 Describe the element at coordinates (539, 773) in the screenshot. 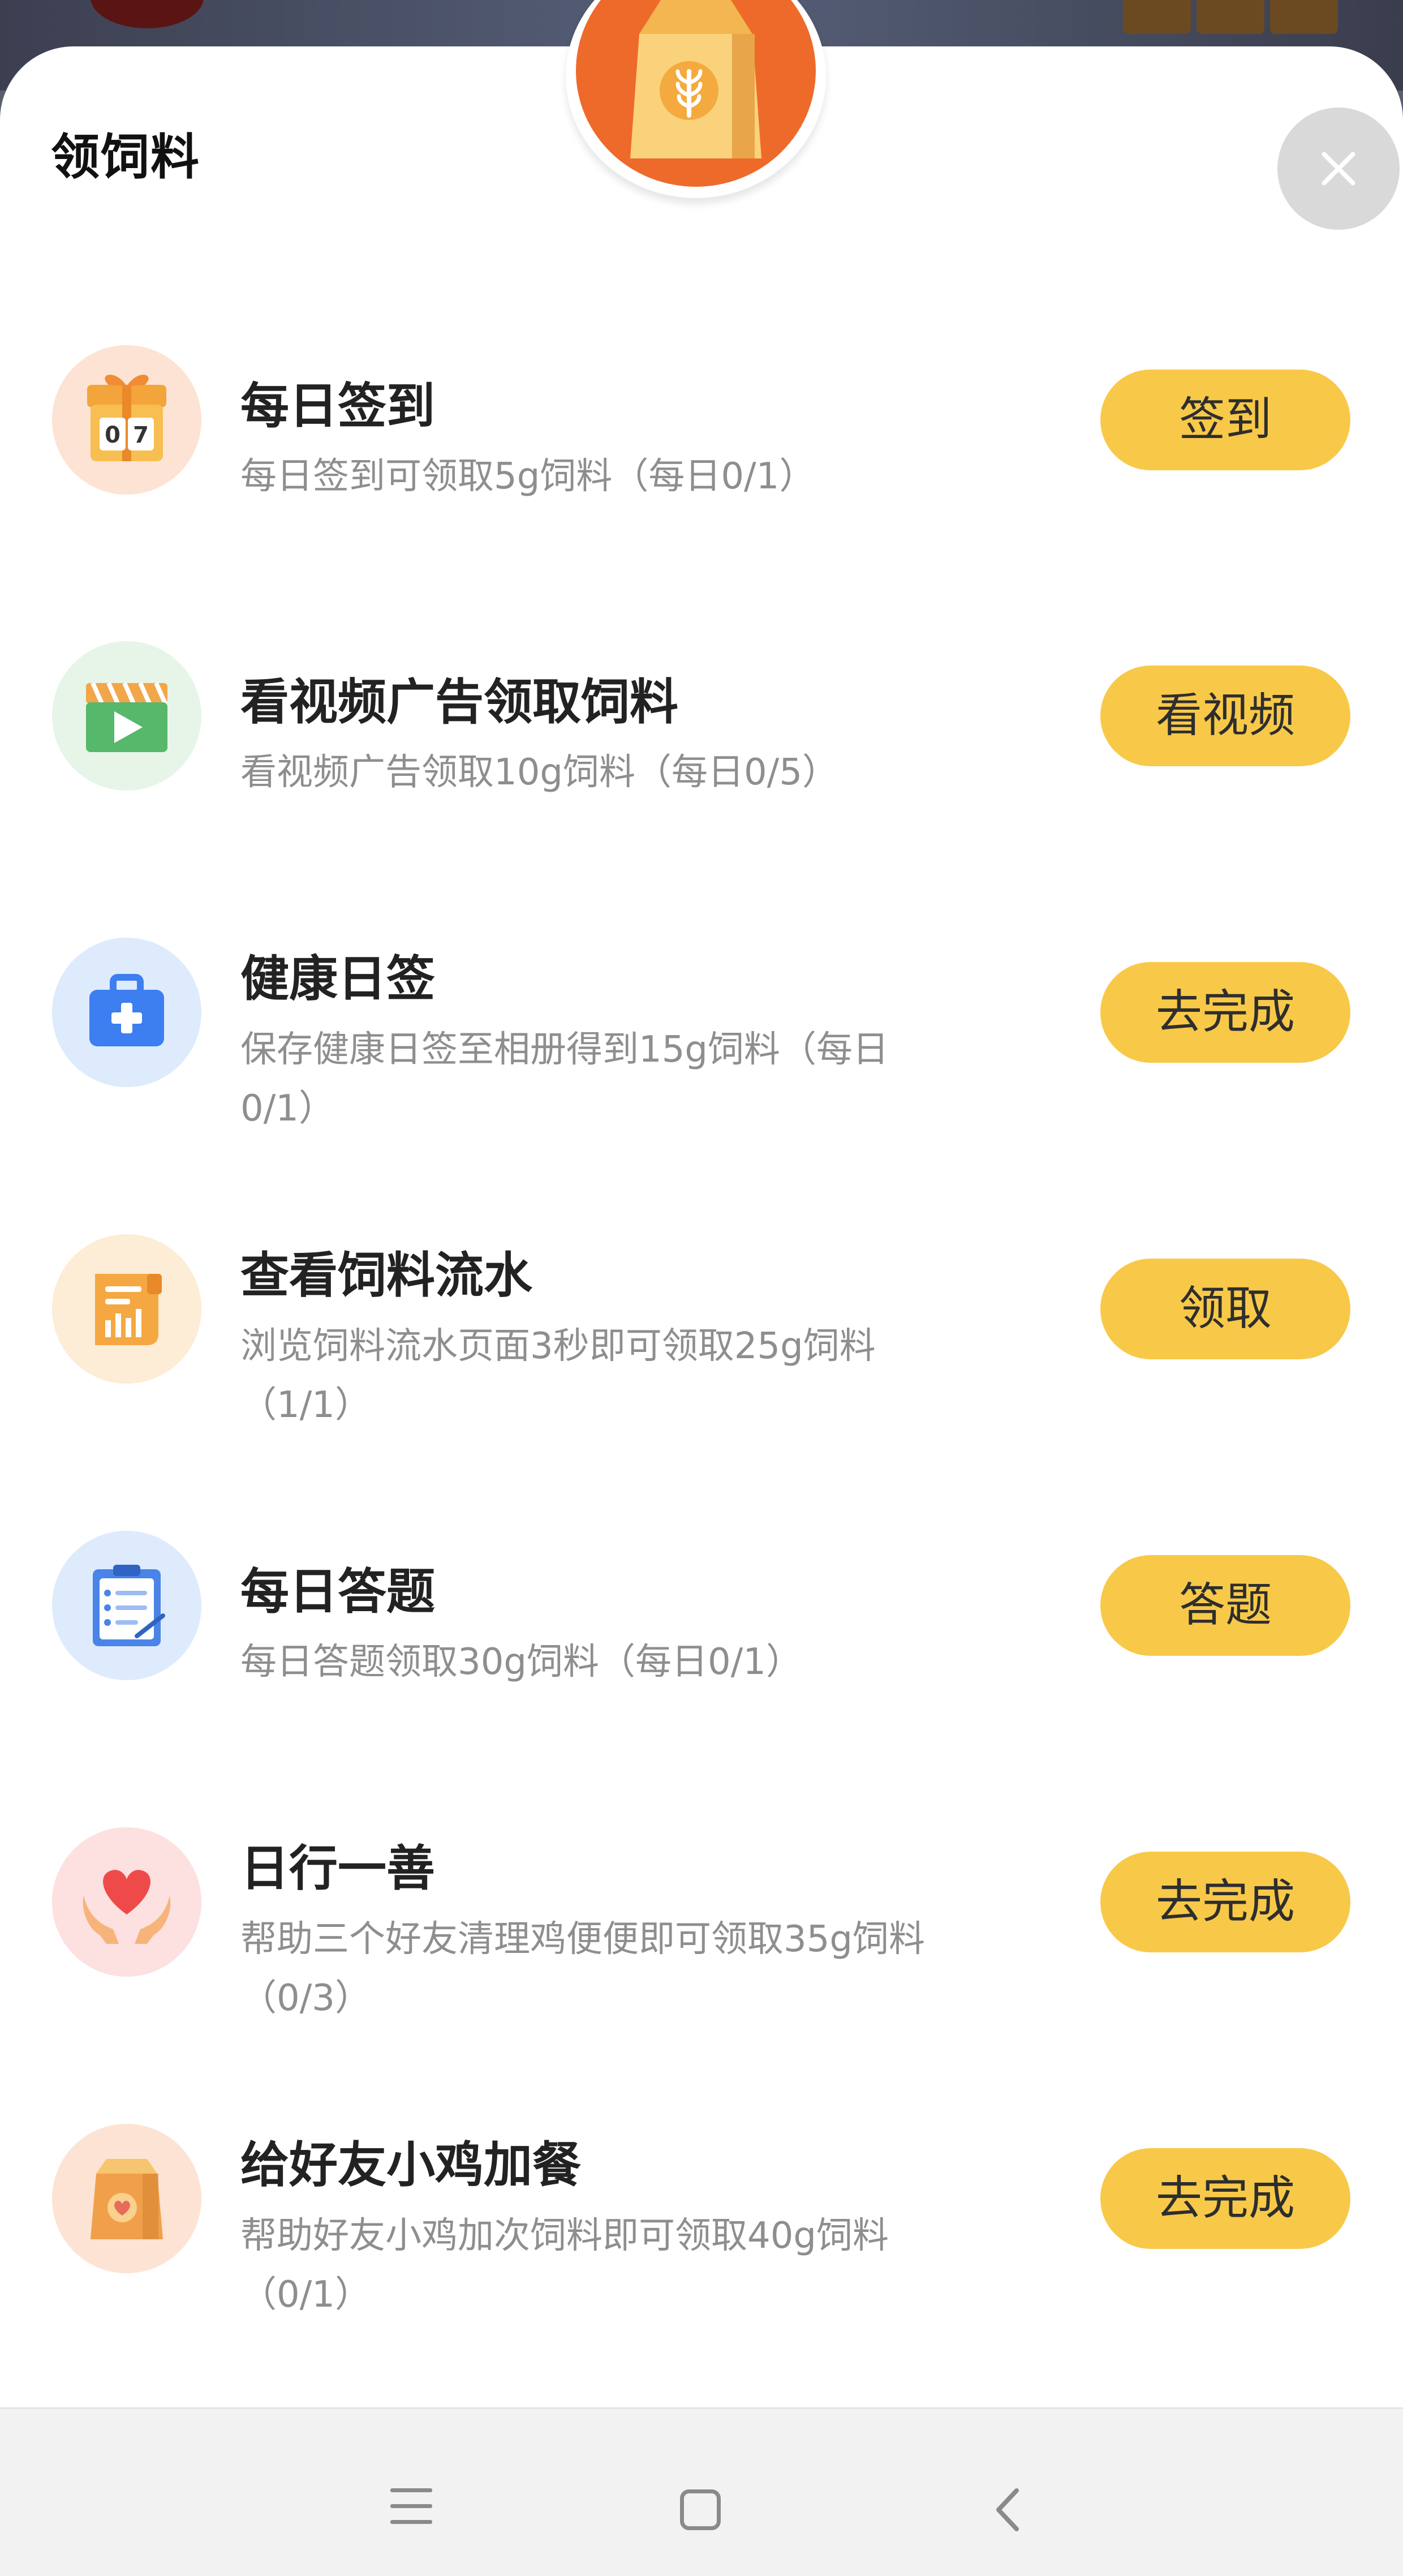

I see `task-description: 看视频广告领取10g饲料（每日0/5）` at that location.